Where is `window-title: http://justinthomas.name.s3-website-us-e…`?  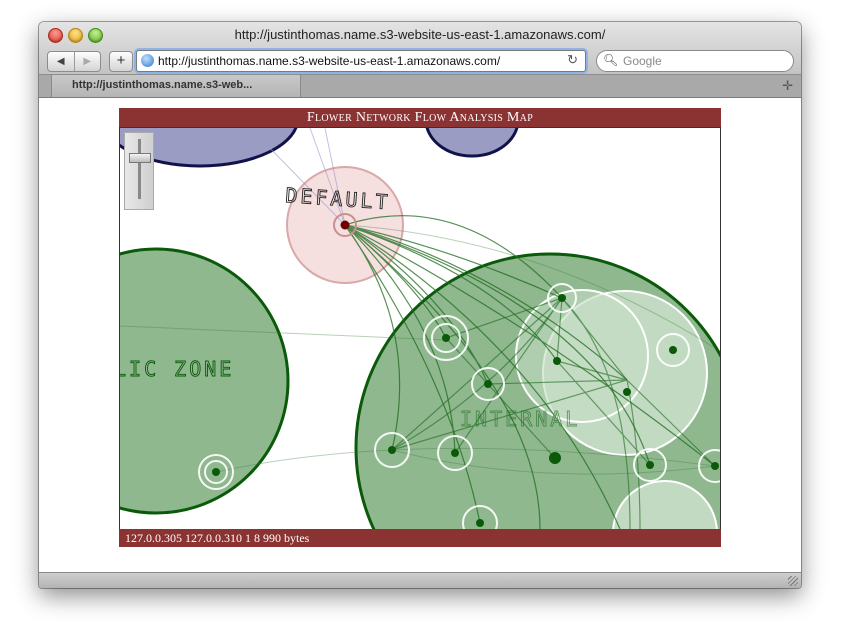 window-title: http://justinthomas.name.s3-website-us-e… is located at coordinates (420, 34).